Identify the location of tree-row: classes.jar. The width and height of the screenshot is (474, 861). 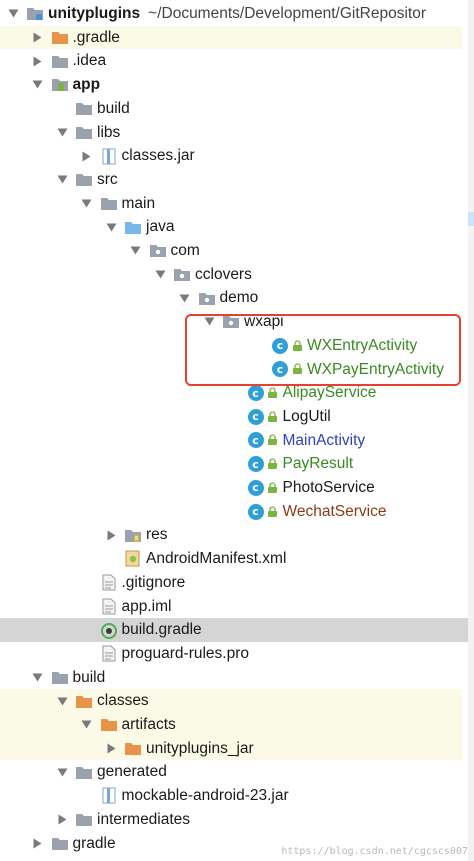
(97, 156).